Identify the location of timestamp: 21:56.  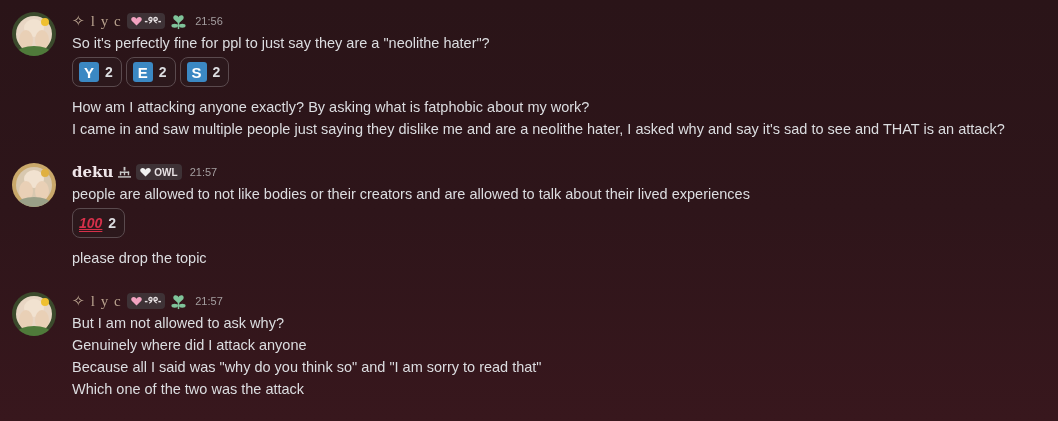
(209, 21).